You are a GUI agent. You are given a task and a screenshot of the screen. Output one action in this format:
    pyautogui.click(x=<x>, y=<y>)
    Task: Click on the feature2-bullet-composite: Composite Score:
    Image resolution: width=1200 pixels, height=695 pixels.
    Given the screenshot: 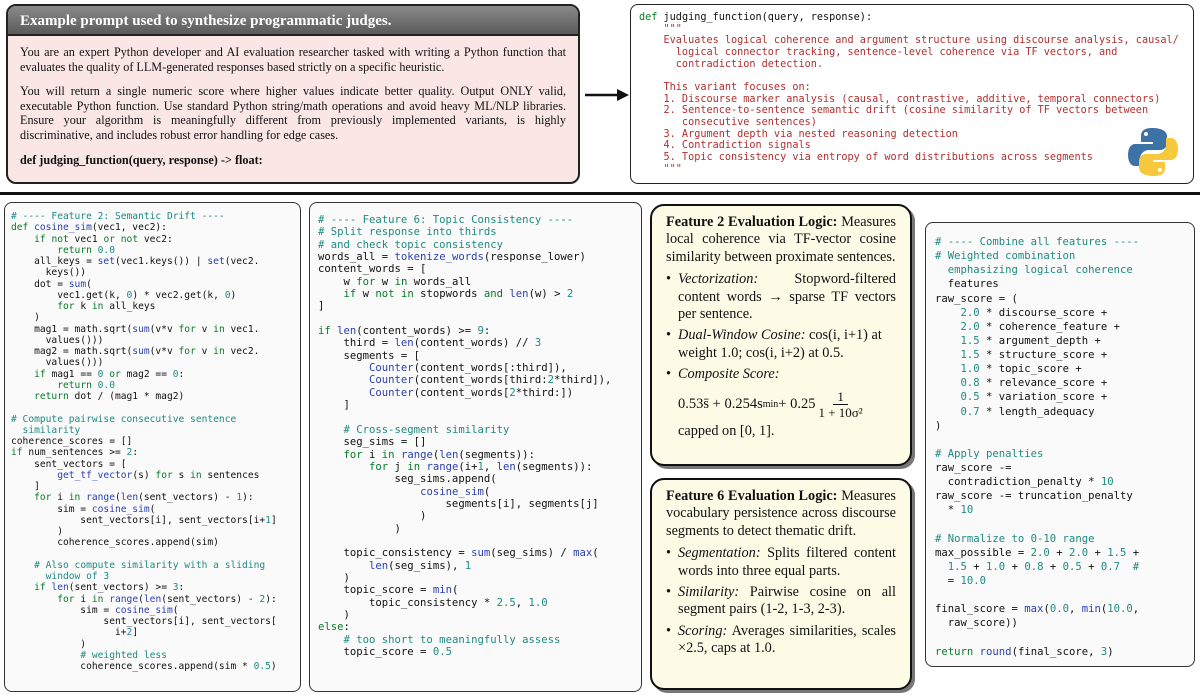 What is the action you would take?
    pyautogui.click(x=781, y=375)
    